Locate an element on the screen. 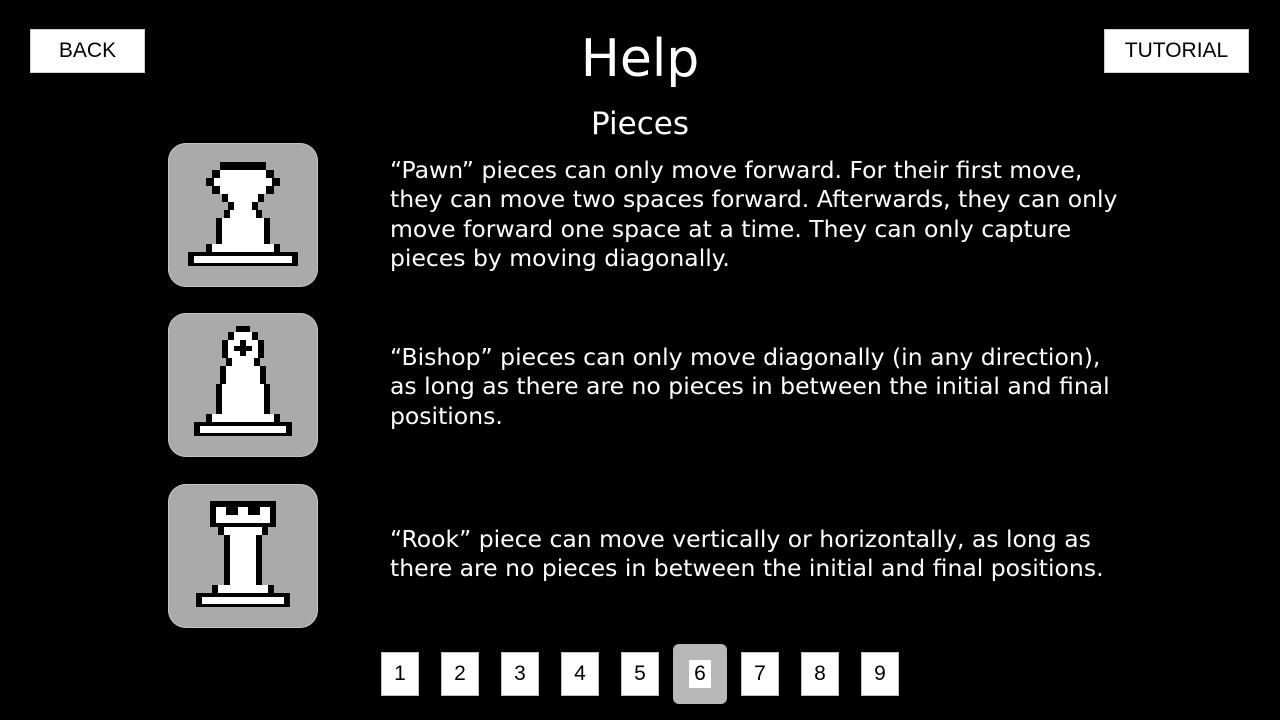 The width and height of the screenshot is (1280, 720). page-title: Help is located at coordinates (640, 59).